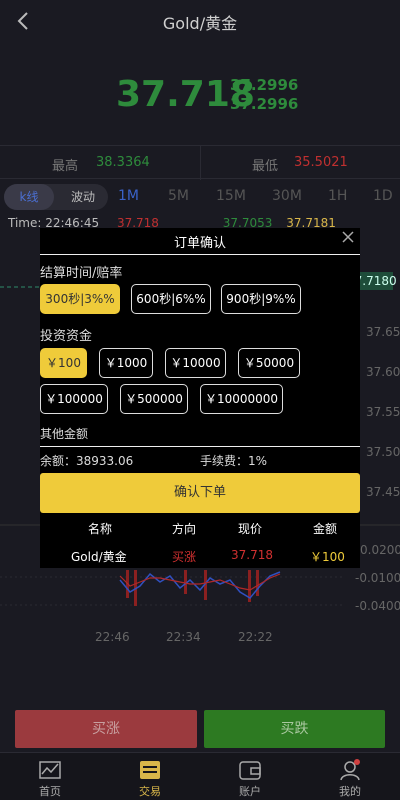  I want to click on table-cell-name: Gold/黄金, so click(99, 557).